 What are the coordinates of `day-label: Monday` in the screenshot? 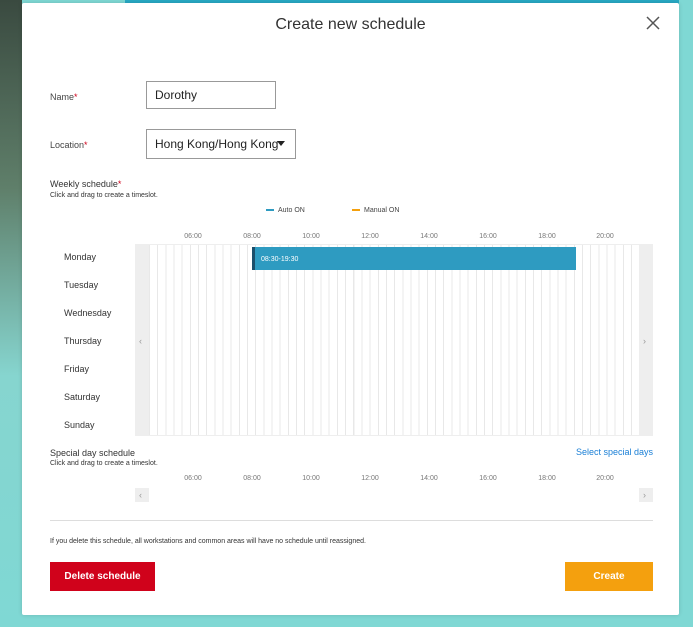 It's located at (80, 257).